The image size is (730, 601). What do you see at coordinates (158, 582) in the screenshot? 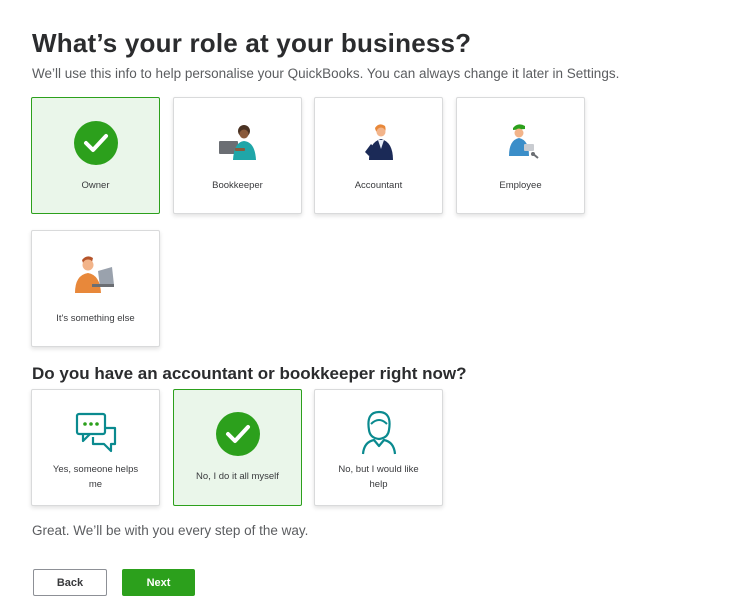
I see `next-button: Next` at bounding box center [158, 582].